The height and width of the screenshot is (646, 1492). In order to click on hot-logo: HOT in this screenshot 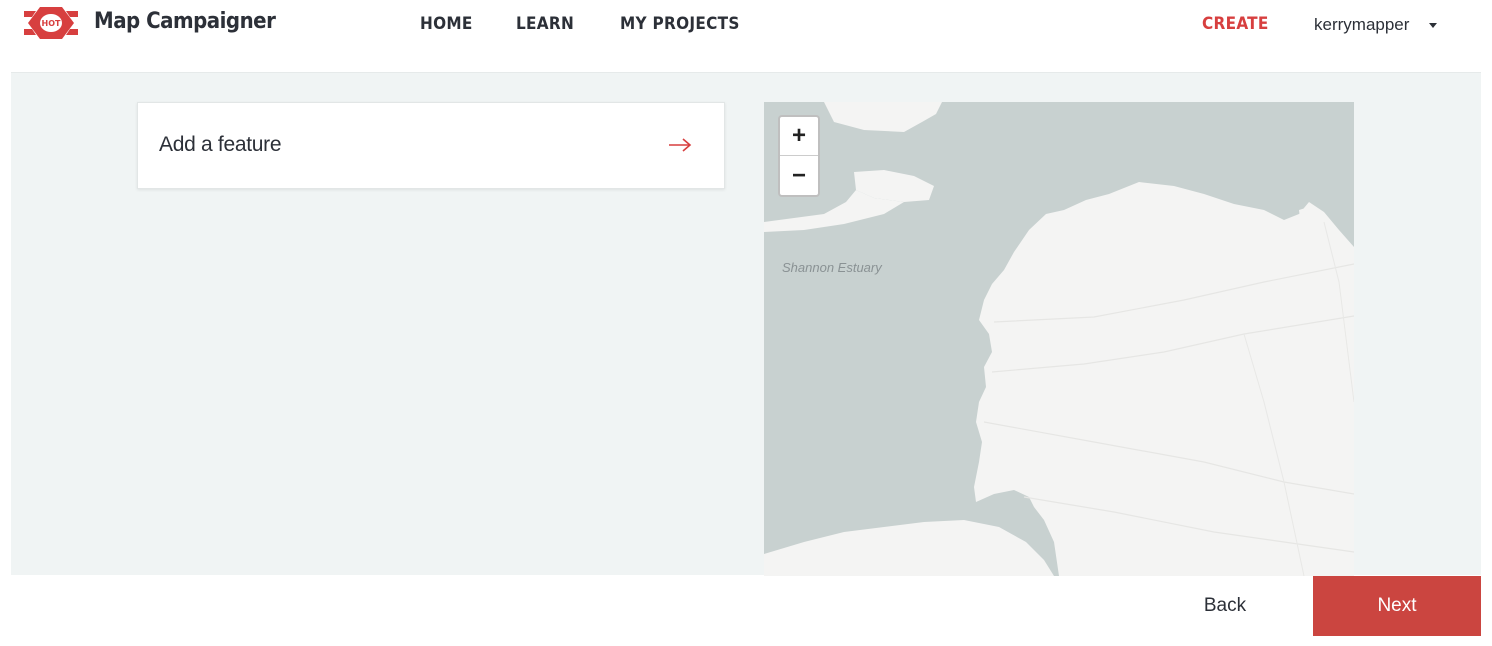, I will do `click(51, 23)`.